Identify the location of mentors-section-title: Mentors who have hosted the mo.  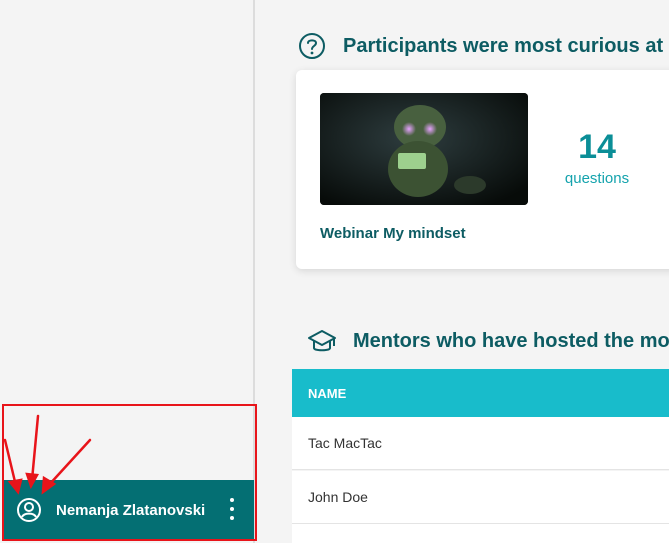
(488, 341).